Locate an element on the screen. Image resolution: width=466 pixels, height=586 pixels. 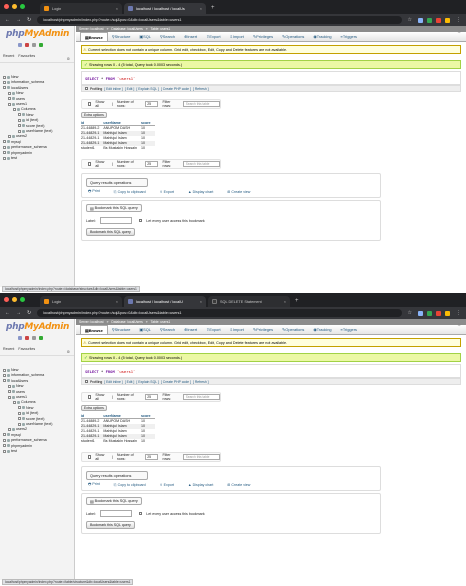
tab-operations: ✎ Operations is located at coordinates (293, 329).